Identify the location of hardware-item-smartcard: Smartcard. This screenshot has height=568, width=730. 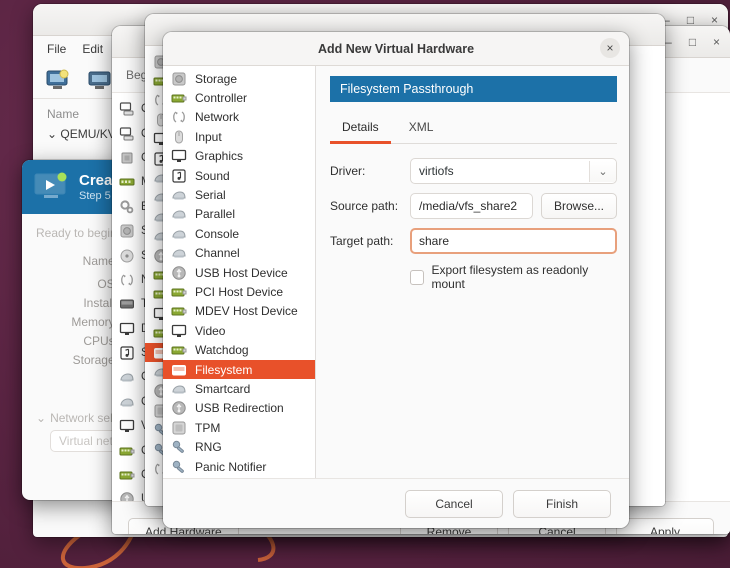
(239, 388).